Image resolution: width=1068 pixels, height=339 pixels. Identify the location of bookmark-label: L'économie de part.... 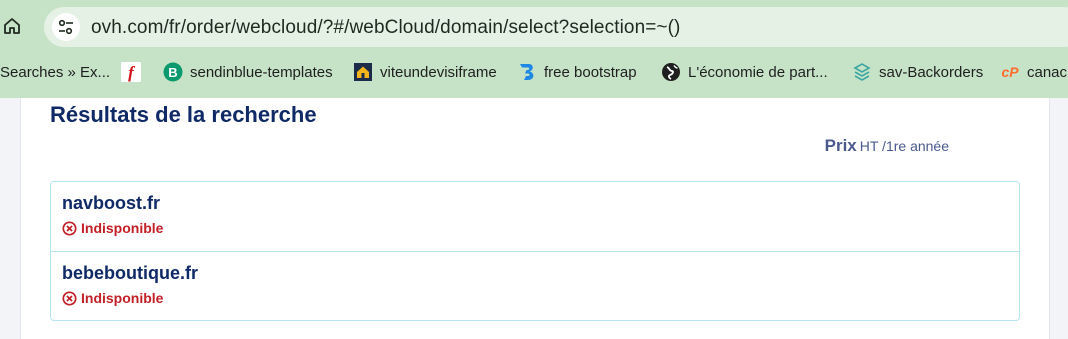
(758, 72).